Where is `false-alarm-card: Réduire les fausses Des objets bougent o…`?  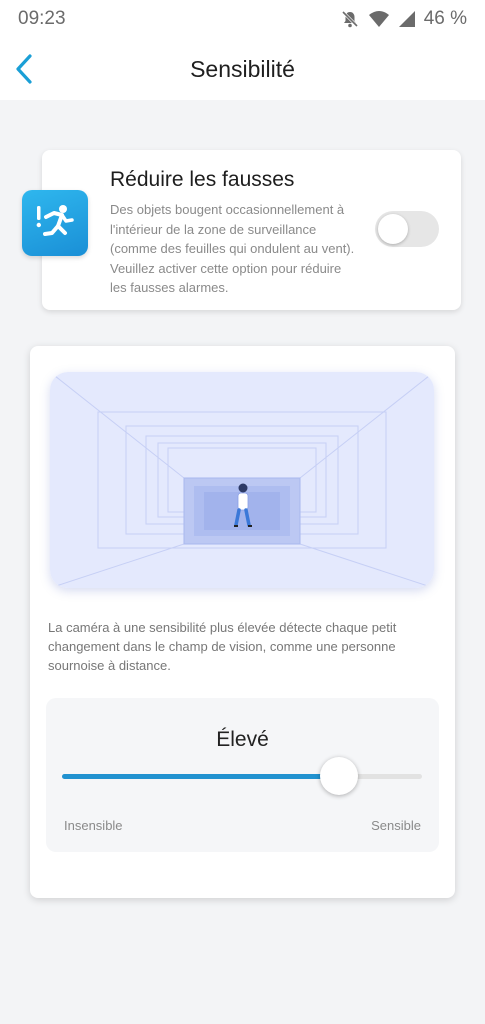 false-alarm-card: Réduire les fausses Des objets bougent o… is located at coordinates (251, 230).